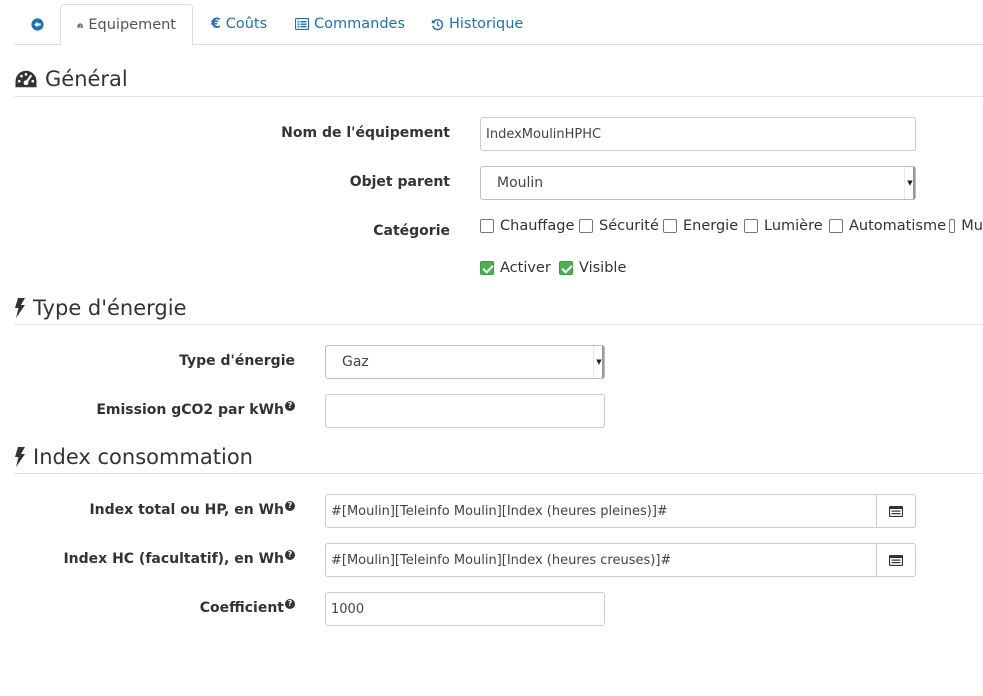  Describe the element at coordinates (360, 24) in the screenshot. I see `tab-commandes-label: Commandes` at that location.